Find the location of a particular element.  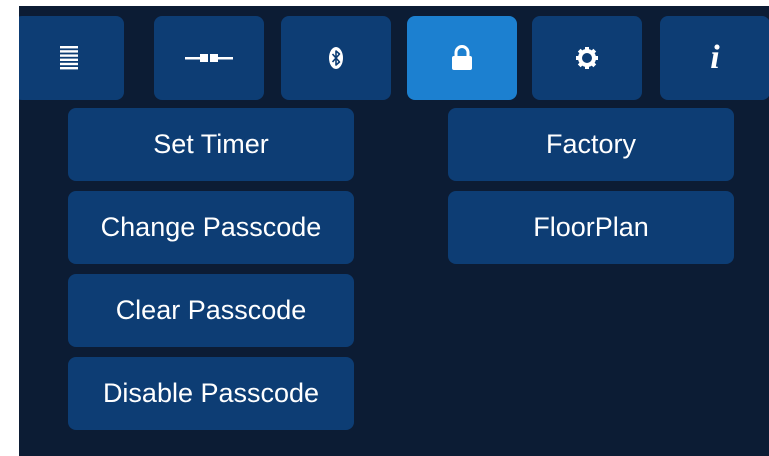

connector-icon is located at coordinates (209, 58).